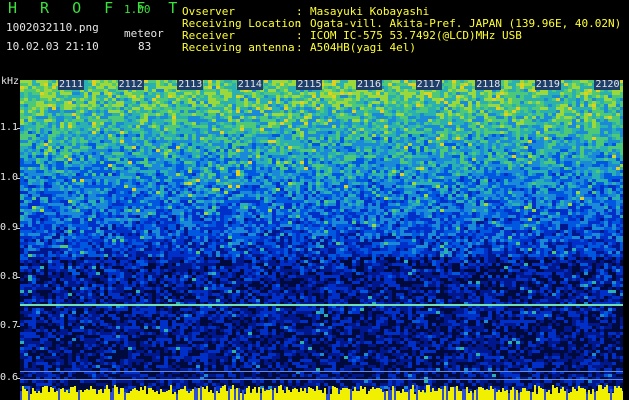  Describe the element at coordinates (547, 84) in the screenshot. I see `x-tick-label: 2119` at that location.